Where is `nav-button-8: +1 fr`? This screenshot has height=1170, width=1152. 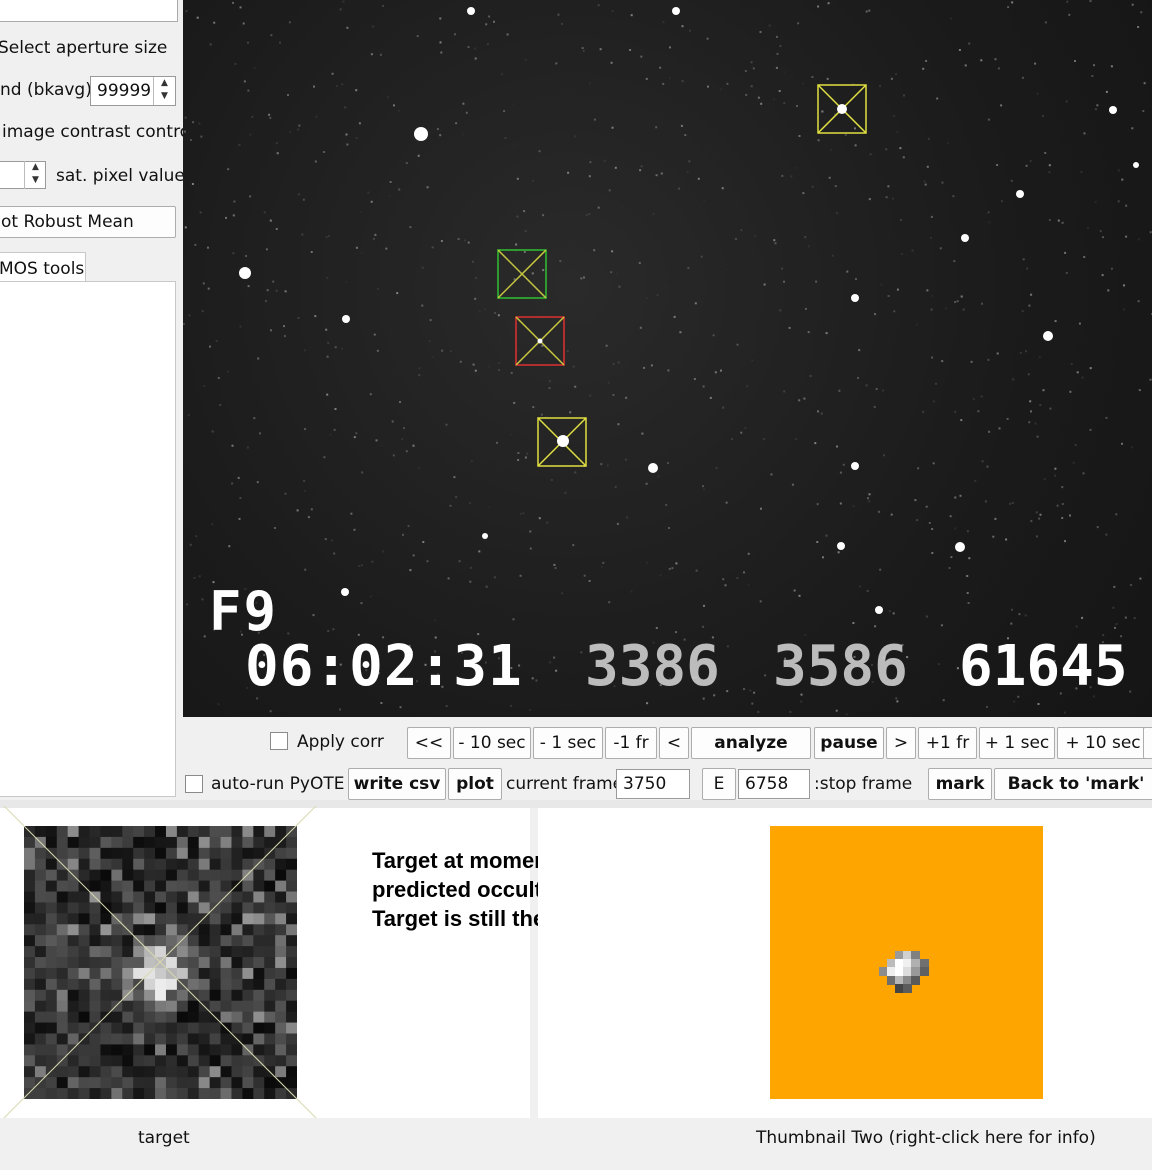
nav-button-8: +1 fr is located at coordinates (947, 743).